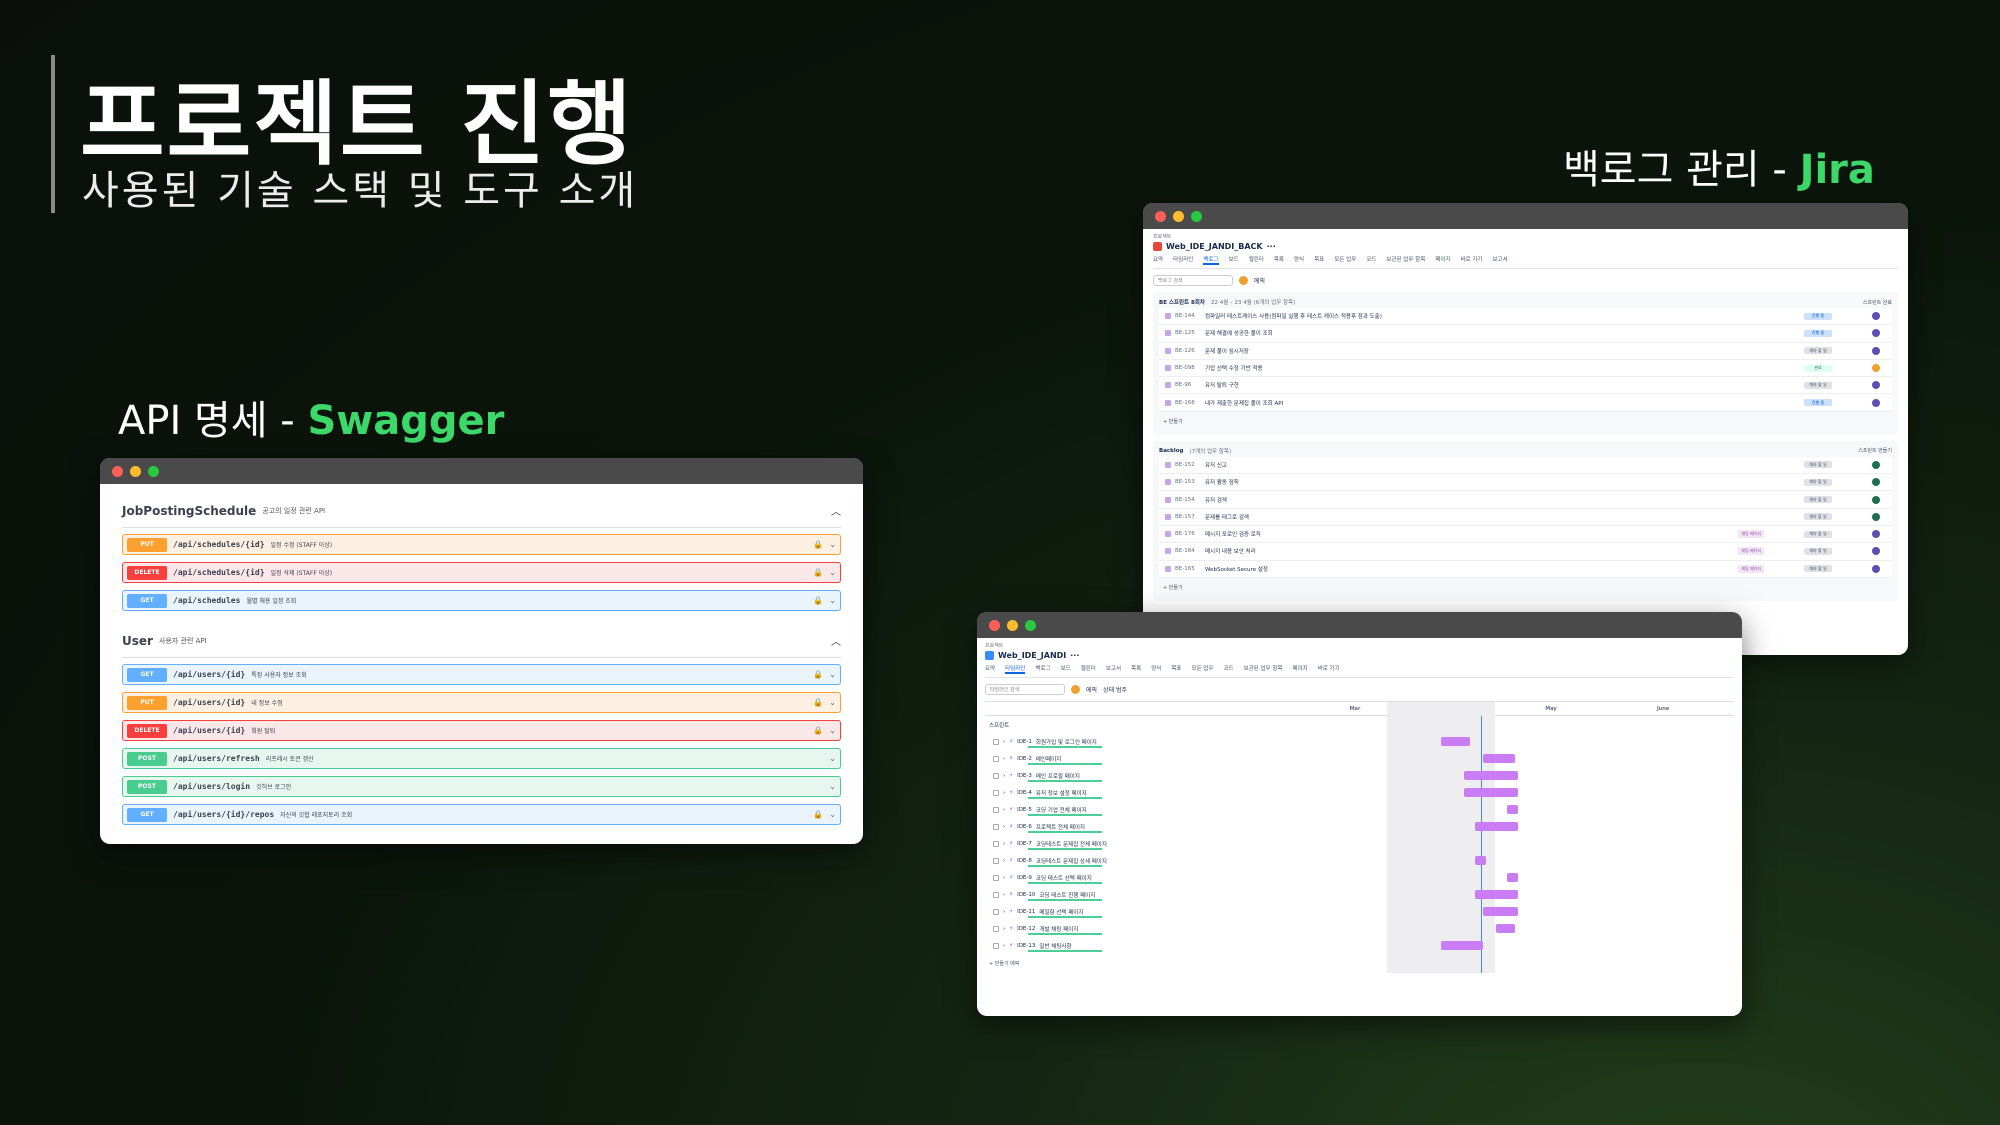  What do you see at coordinates (481, 730) in the screenshot?
I see `api-operation: DELETE/api/users/{id} 회원 탈퇴 🔒 ⌄` at bounding box center [481, 730].